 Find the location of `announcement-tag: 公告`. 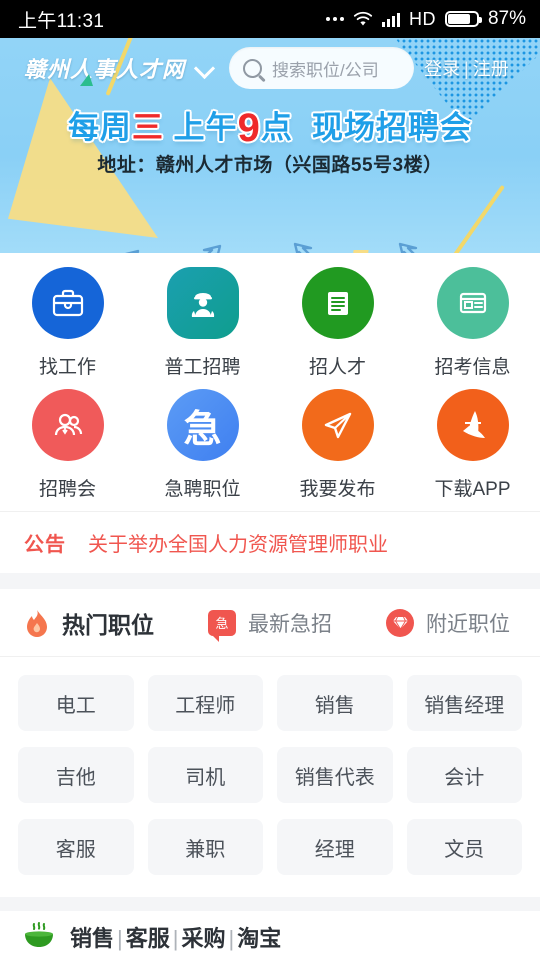

announcement-tag: 公告 is located at coordinates (45, 545).